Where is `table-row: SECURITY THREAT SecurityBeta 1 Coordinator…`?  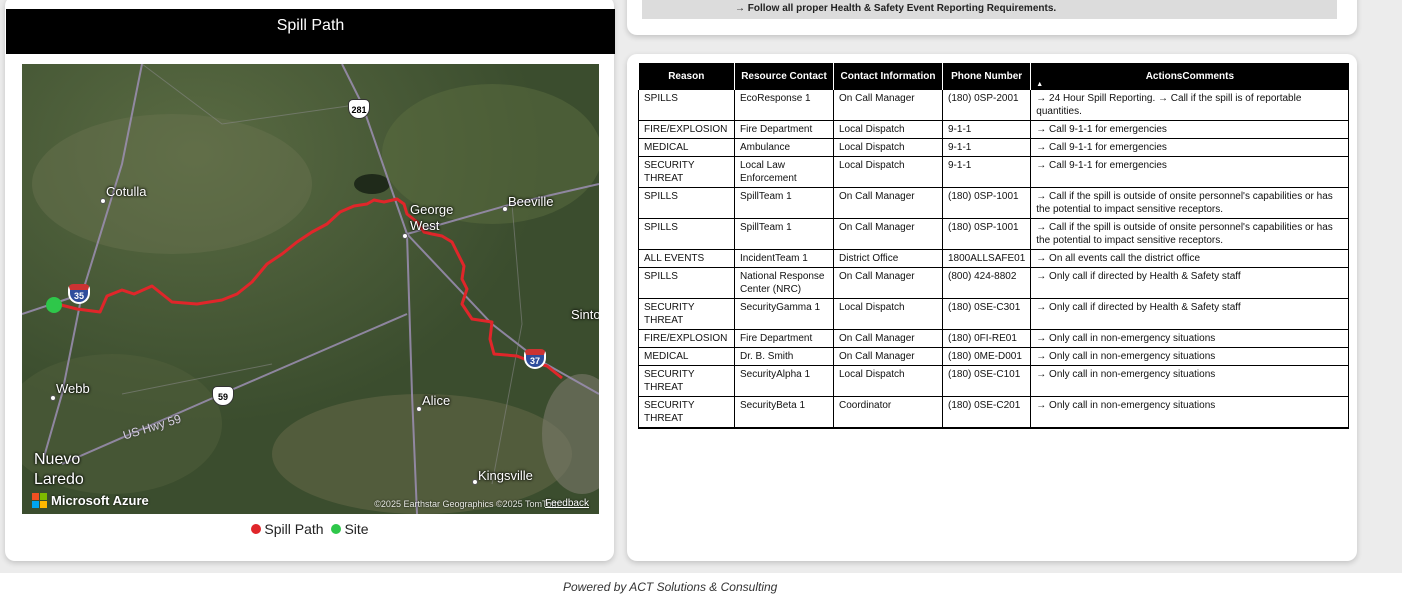 table-row: SECURITY THREAT SecurityBeta 1 Coordinator… is located at coordinates (993, 412).